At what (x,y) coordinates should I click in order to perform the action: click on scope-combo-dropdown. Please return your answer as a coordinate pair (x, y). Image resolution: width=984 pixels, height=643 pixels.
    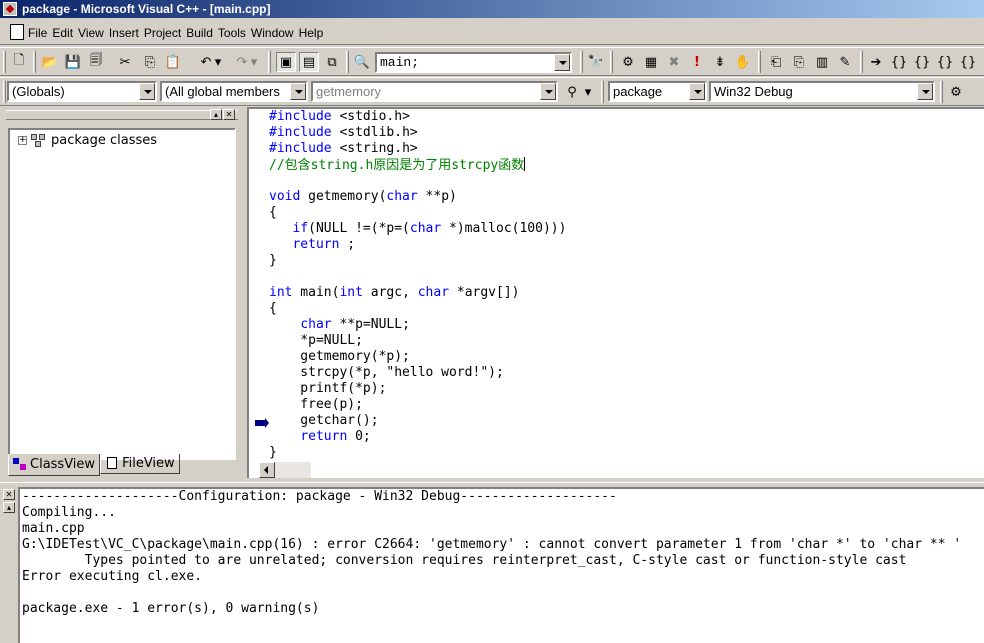
    Looking at the image, I should click on (147, 91).